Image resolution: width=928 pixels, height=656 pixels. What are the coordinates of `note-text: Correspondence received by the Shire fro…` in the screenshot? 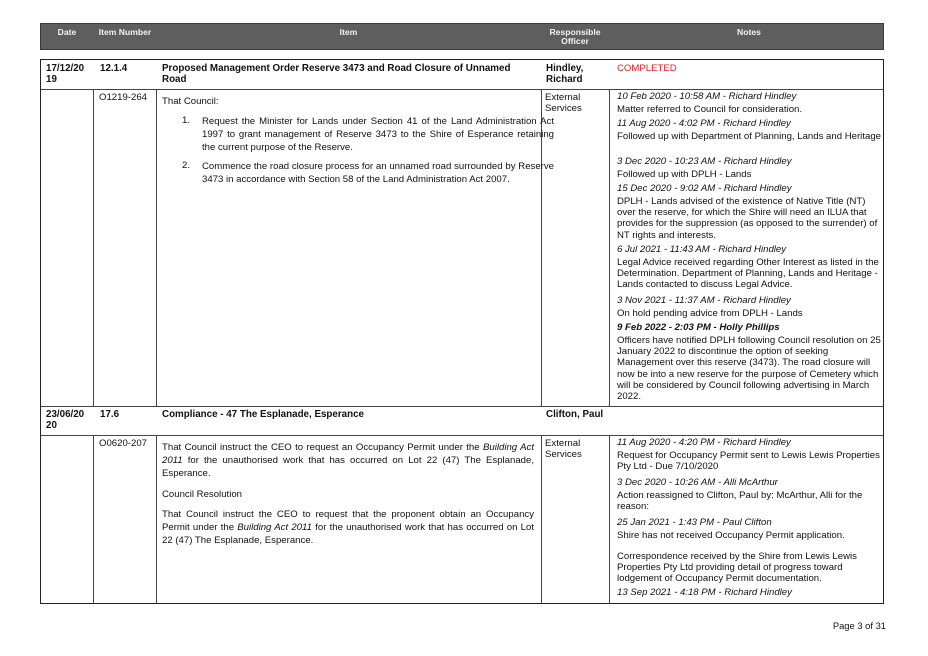 It's located at (737, 568).